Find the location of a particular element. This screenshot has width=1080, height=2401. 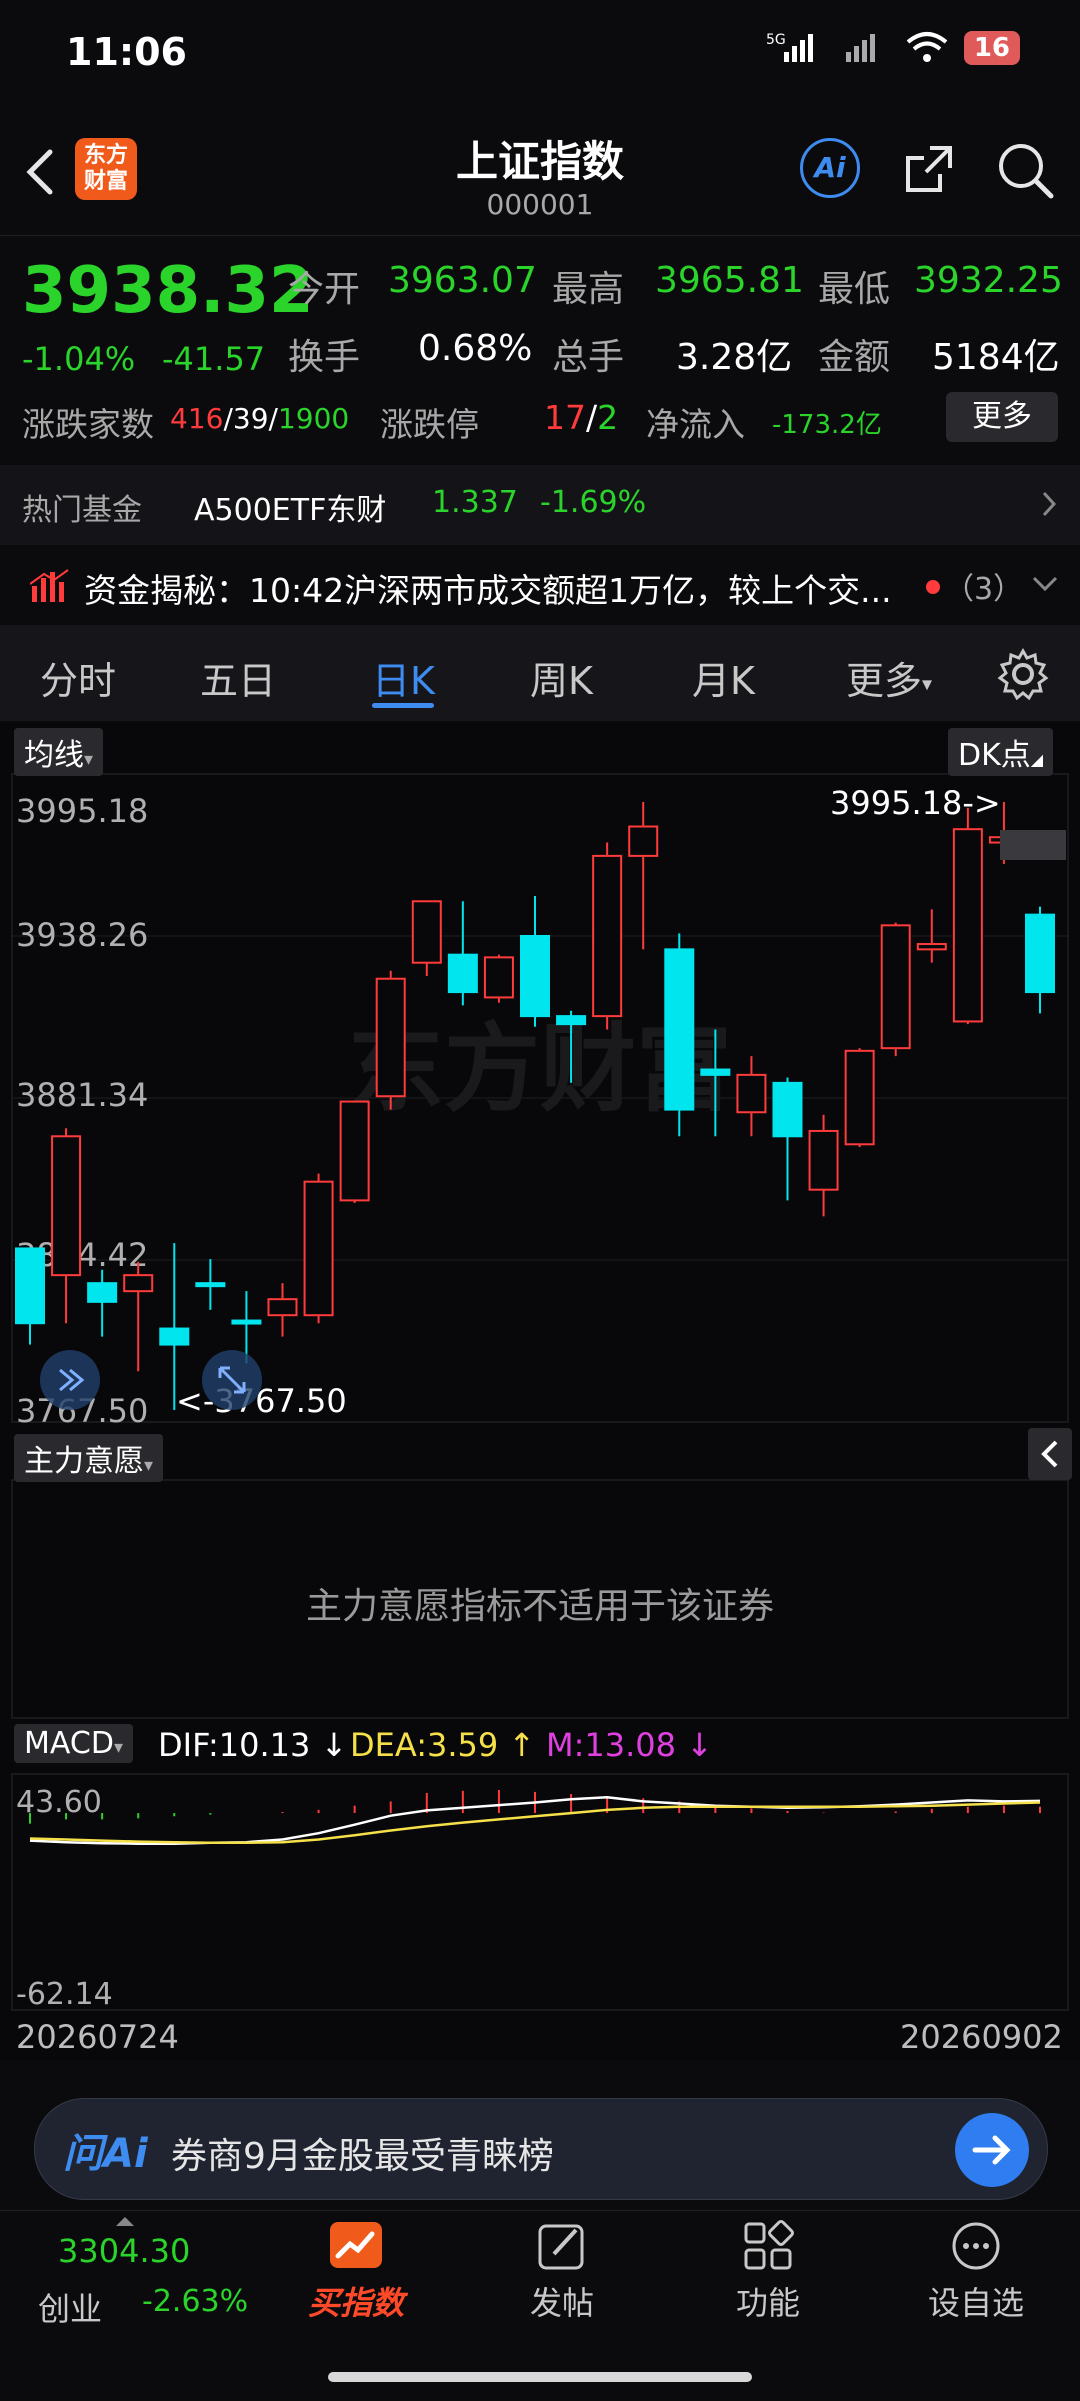

macd-bottom-label: -62.14 is located at coordinates (64, 1994).